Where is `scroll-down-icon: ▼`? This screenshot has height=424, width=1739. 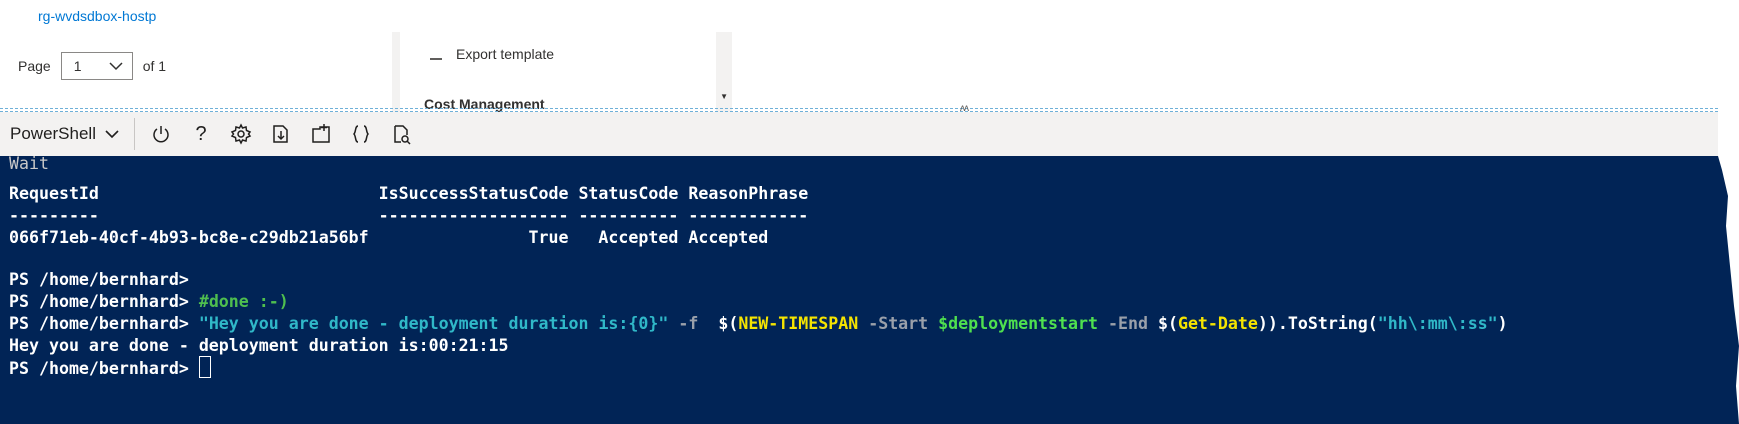 scroll-down-icon: ▼ is located at coordinates (724, 96).